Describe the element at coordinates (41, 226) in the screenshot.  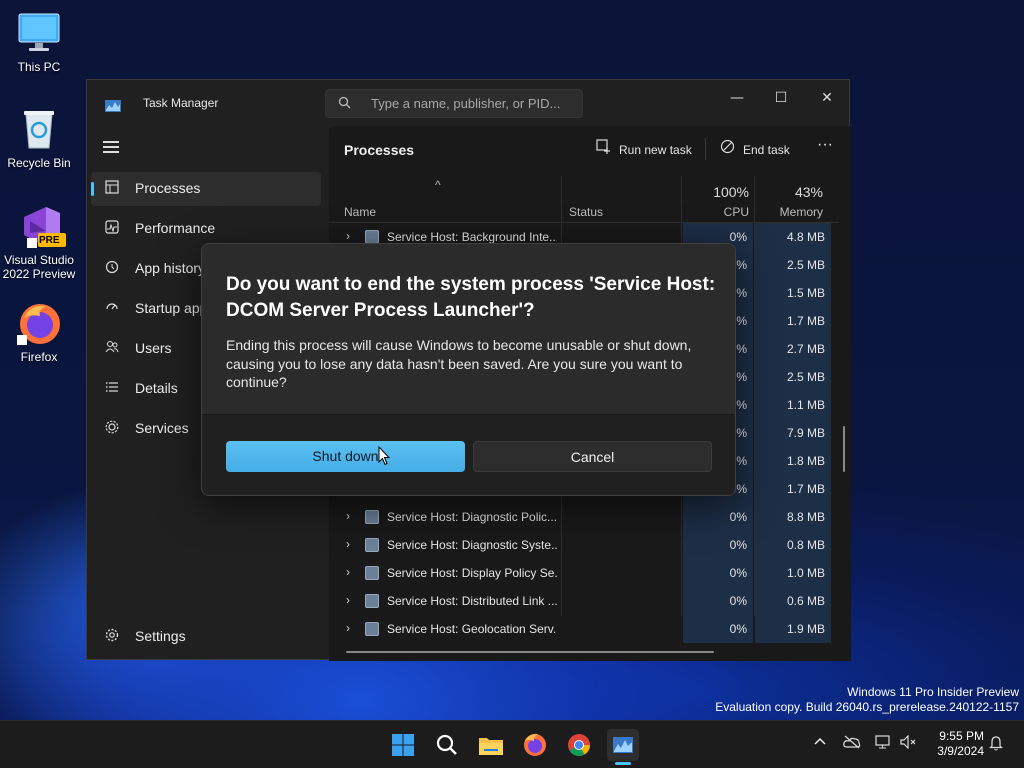
I see `visual-studio-icon: PRE` at that location.